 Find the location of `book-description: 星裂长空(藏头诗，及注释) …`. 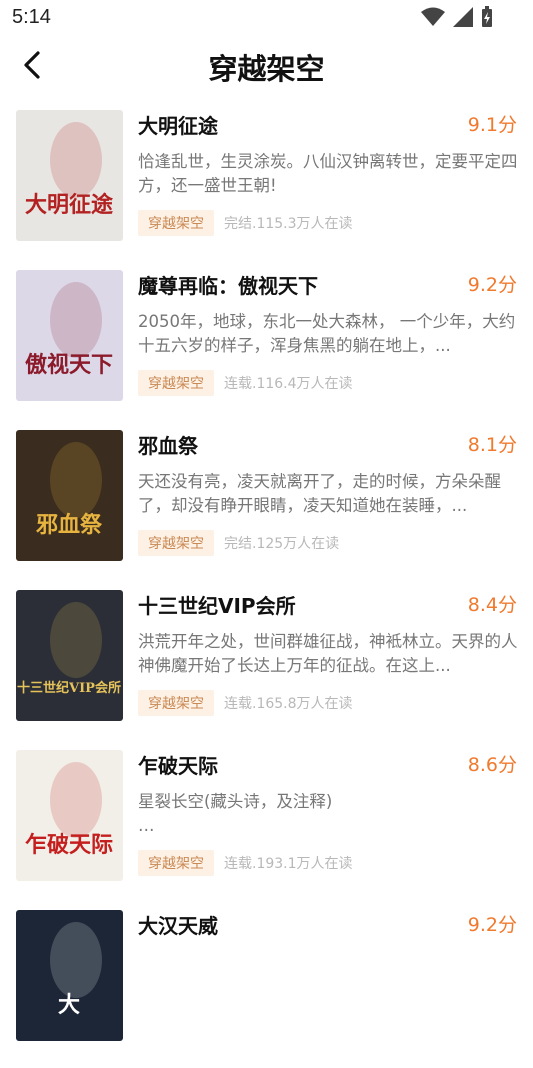

book-description: 星裂长空(藏头诗，及注释) … is located at coordinates (235, 813).